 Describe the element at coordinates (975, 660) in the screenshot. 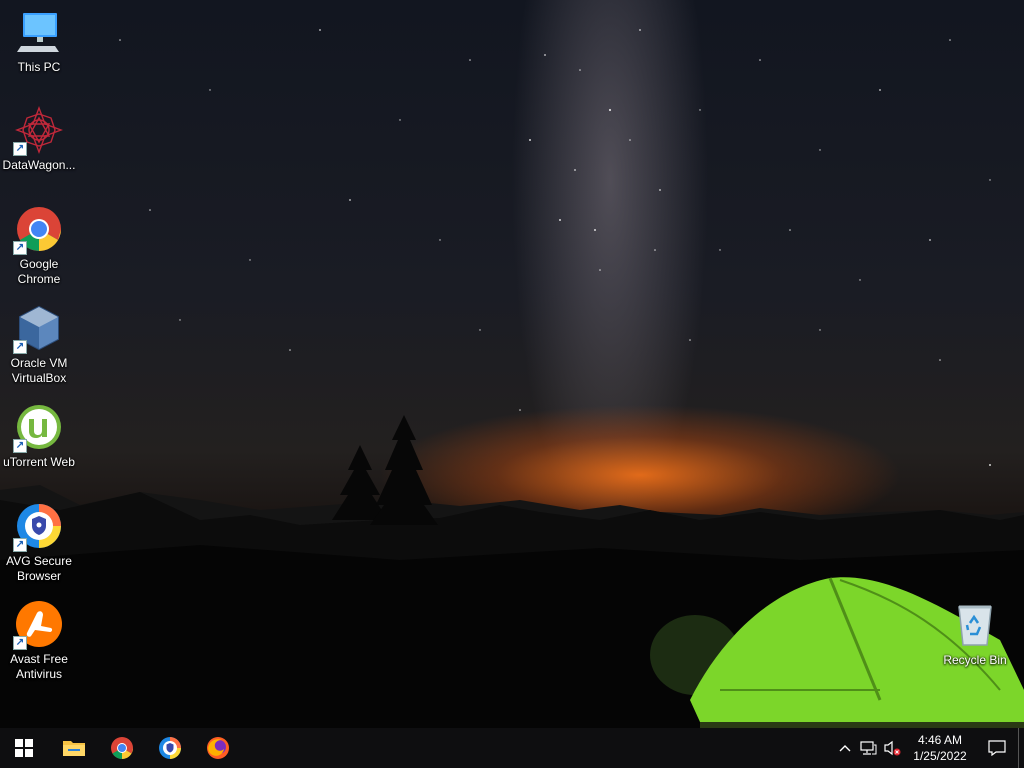

I see `desktop-icon-label: Recycle Bin` at that location.